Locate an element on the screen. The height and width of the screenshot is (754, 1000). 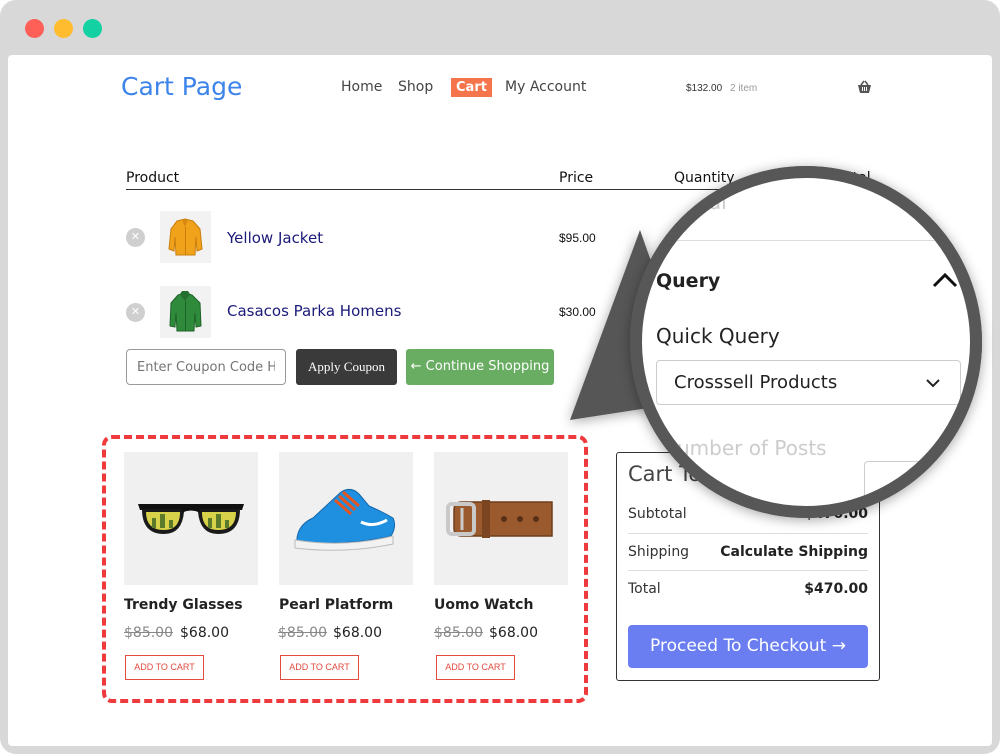
mini-cart-count: 2 item is located at coordinates (743, 88).